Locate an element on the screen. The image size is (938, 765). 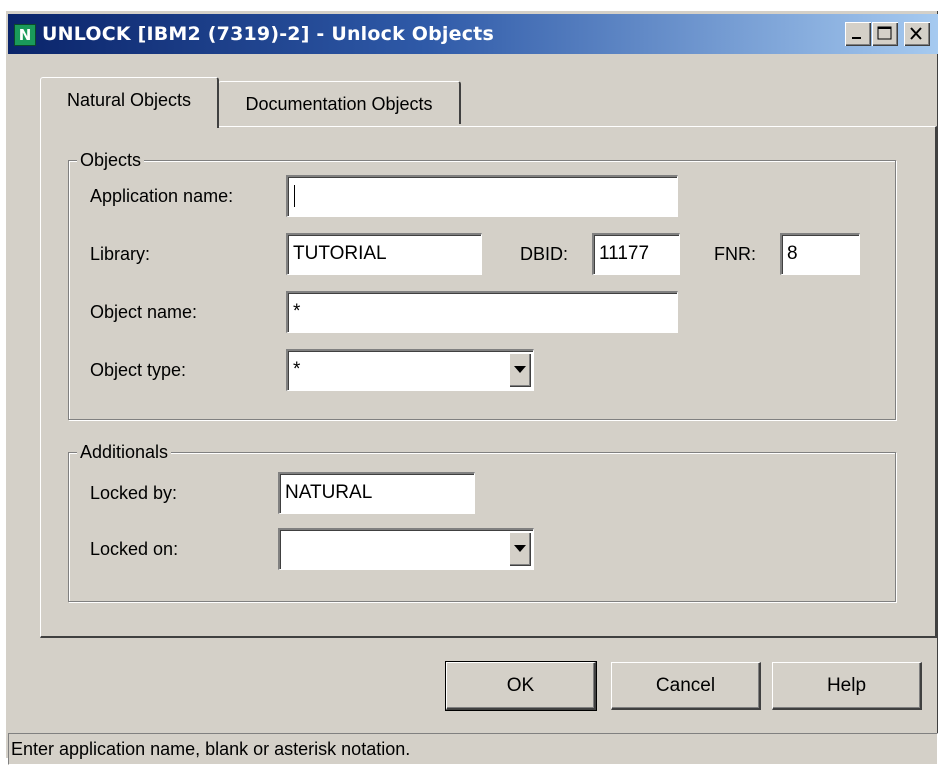
cancel-button: Cancel is located at coordinates (686, 686).